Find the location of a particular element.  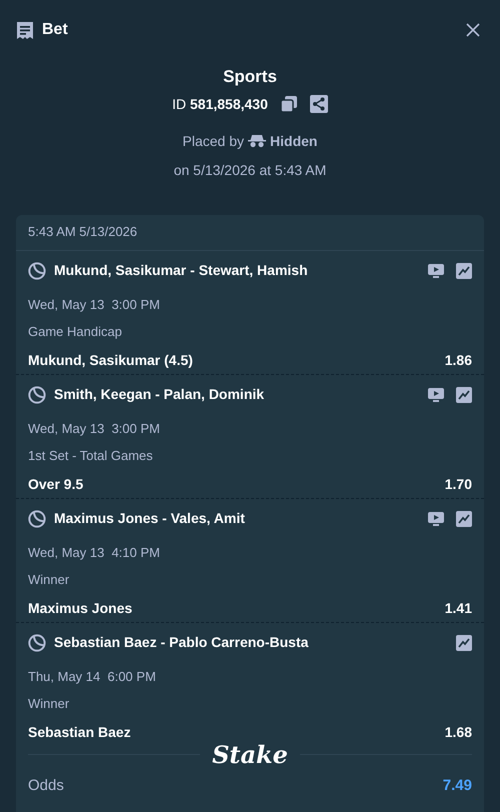

incognito-icon is located at coordinates (257, 141).